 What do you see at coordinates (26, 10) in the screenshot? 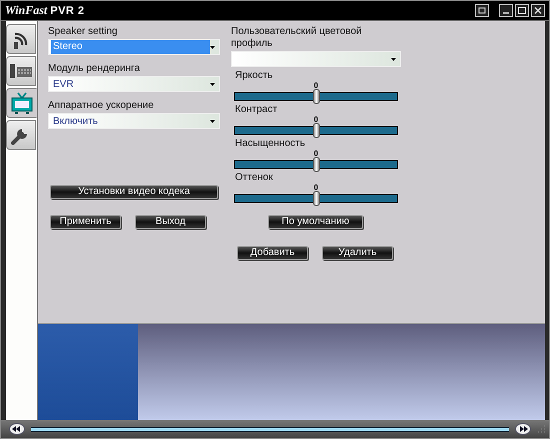
I see `app-title: WinFast` at bounding box center [26, 10].